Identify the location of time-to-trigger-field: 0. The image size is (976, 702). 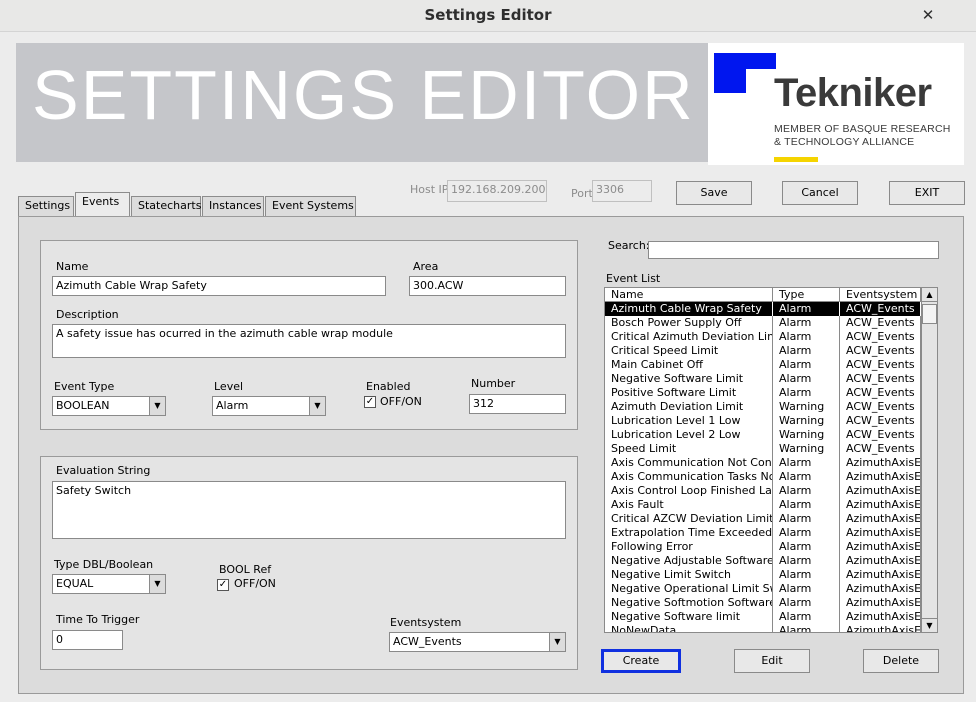
(87, 640).